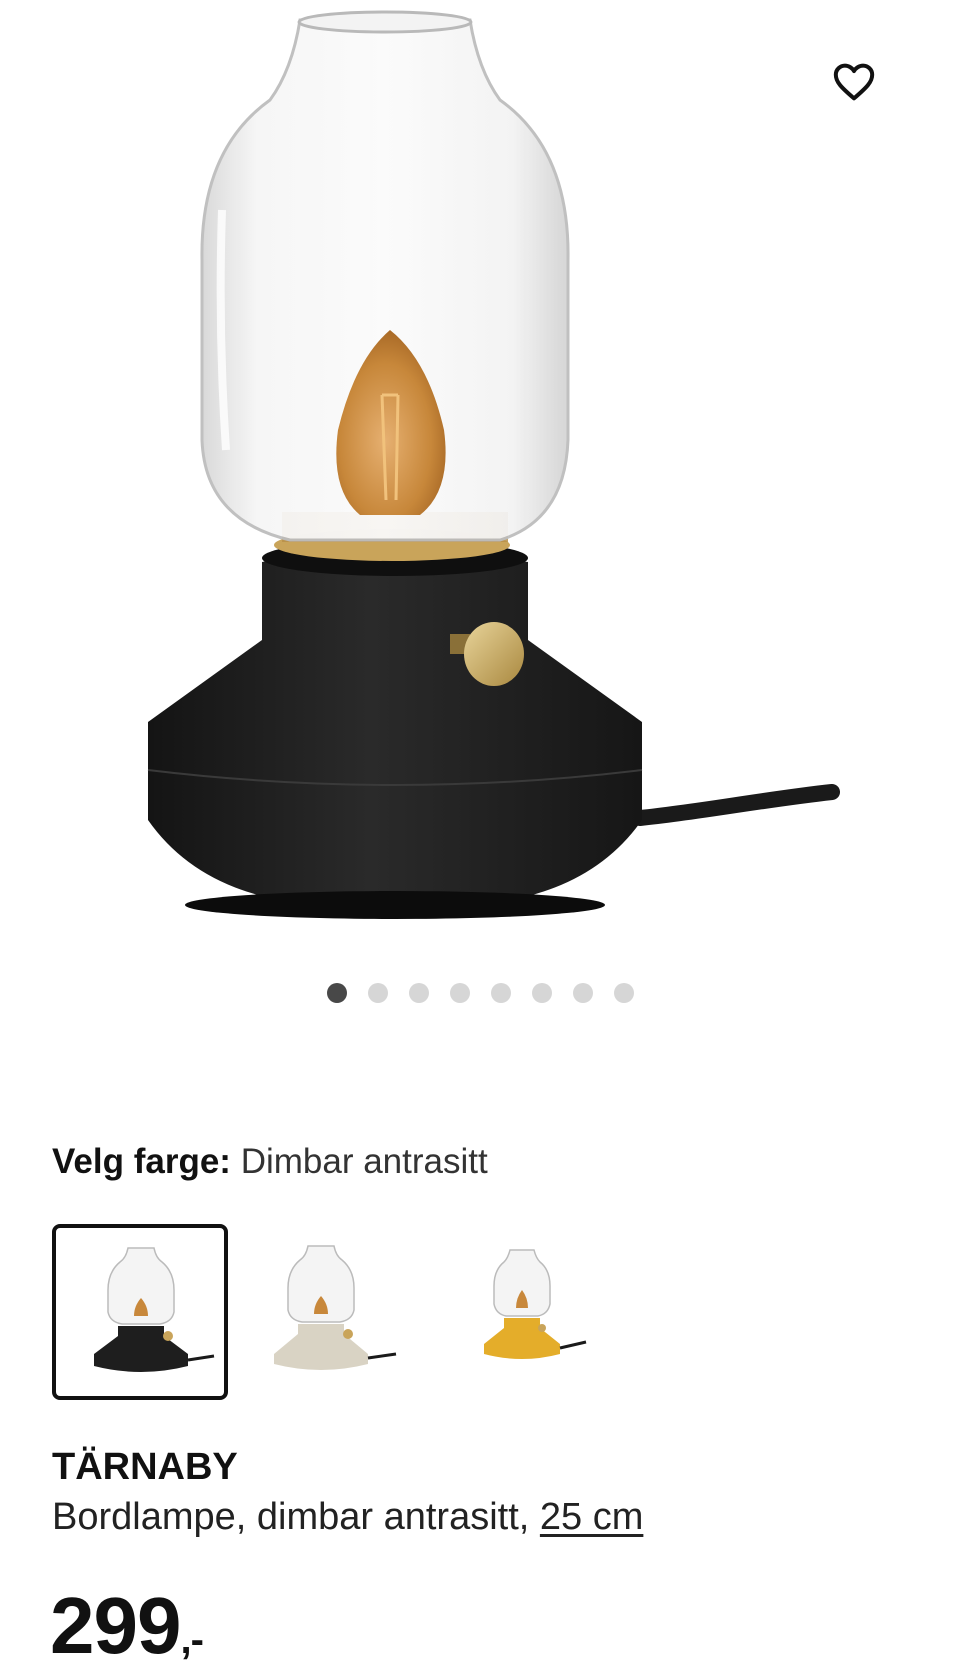  What do you see at coordinates (591, 1517) in the screenshot?
I see `size-link: 25 cm` at bounding box center [591, 1517].